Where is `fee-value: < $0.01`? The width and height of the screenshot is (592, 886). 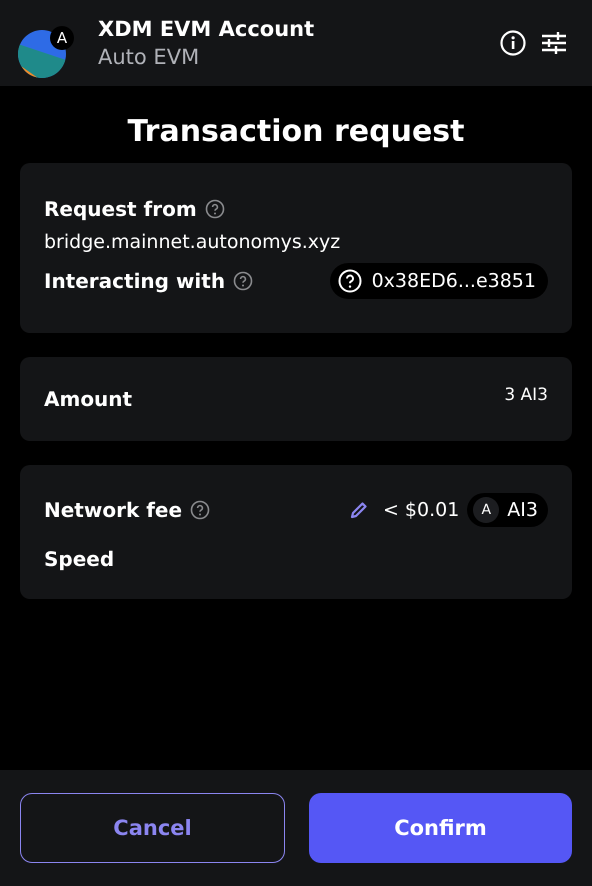 fee-value: < $0.01 is located at coordinates (421, 510).